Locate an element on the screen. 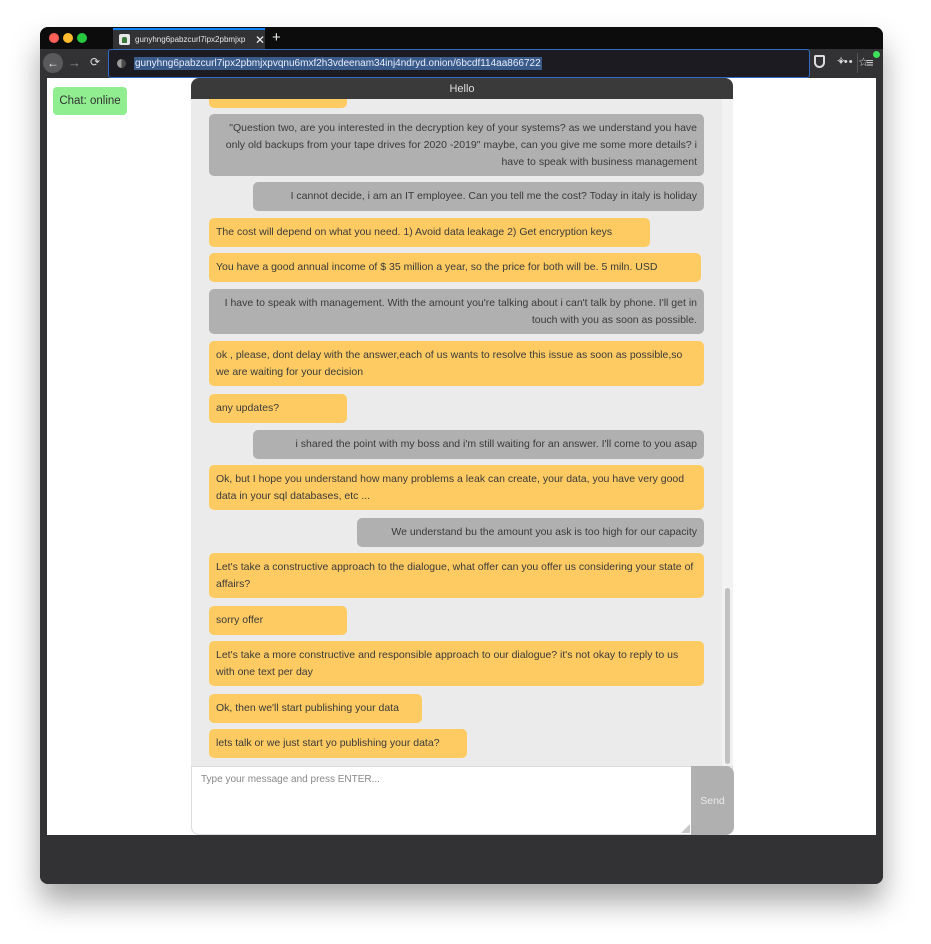  hamburger-menu-icon: ≡ is located at coordinates (870, 62).